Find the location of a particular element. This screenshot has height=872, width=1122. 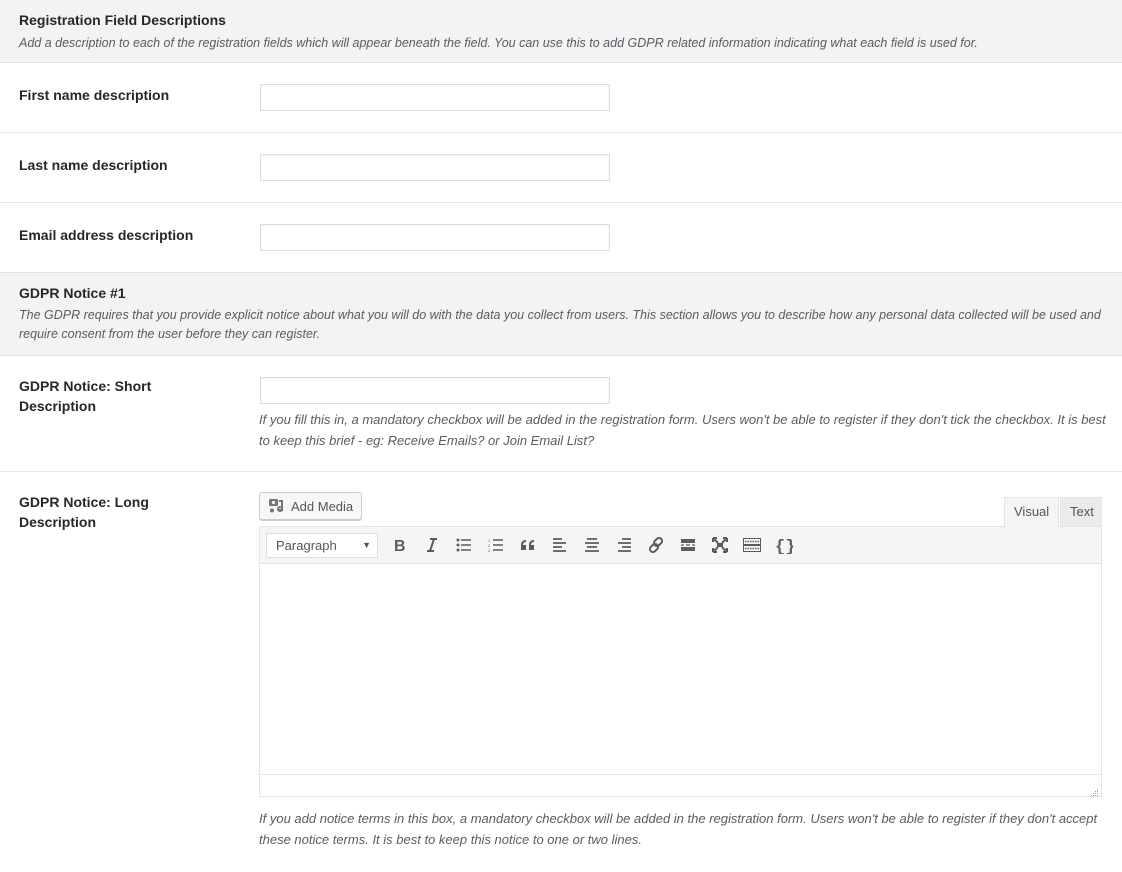

numbered-list-button: 123 is located at coordinates (496, 545).